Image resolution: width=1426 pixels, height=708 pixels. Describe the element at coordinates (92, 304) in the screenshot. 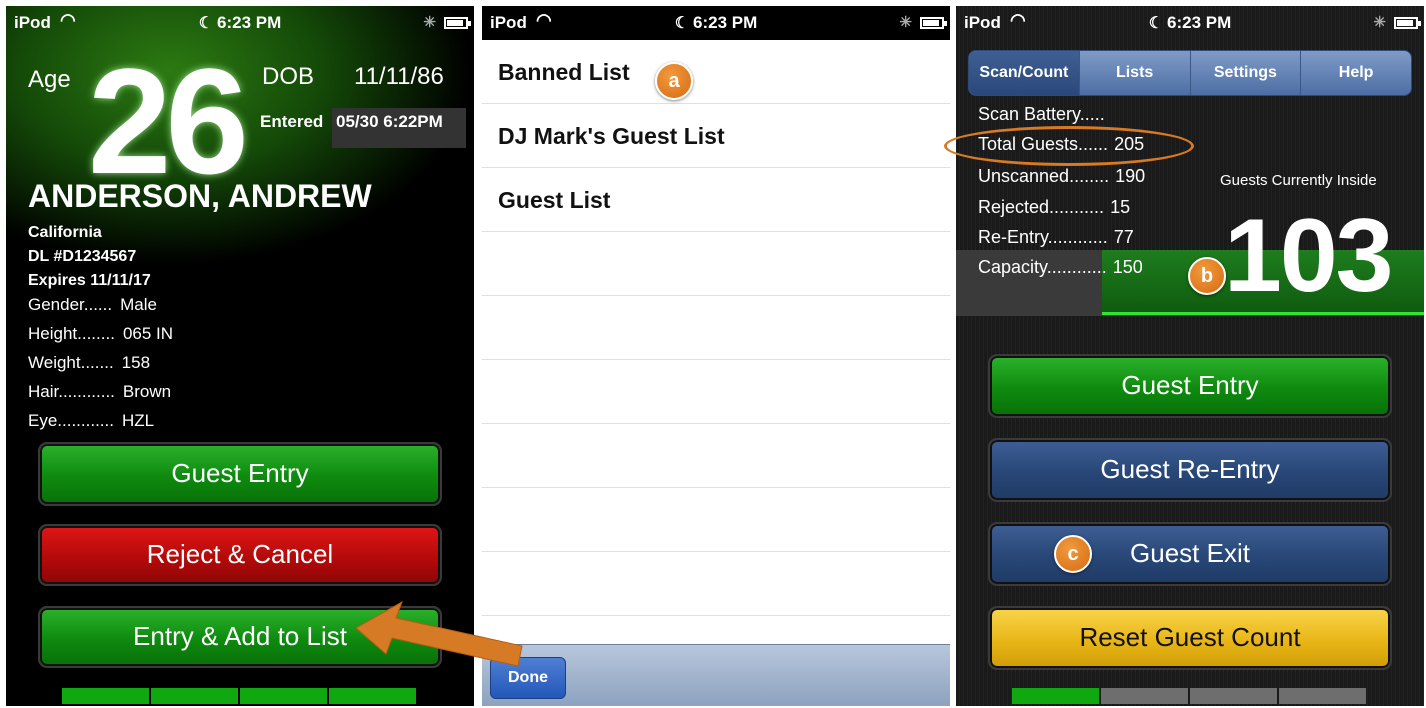

I see `info-row-gender: Gender...... Male` at that location.